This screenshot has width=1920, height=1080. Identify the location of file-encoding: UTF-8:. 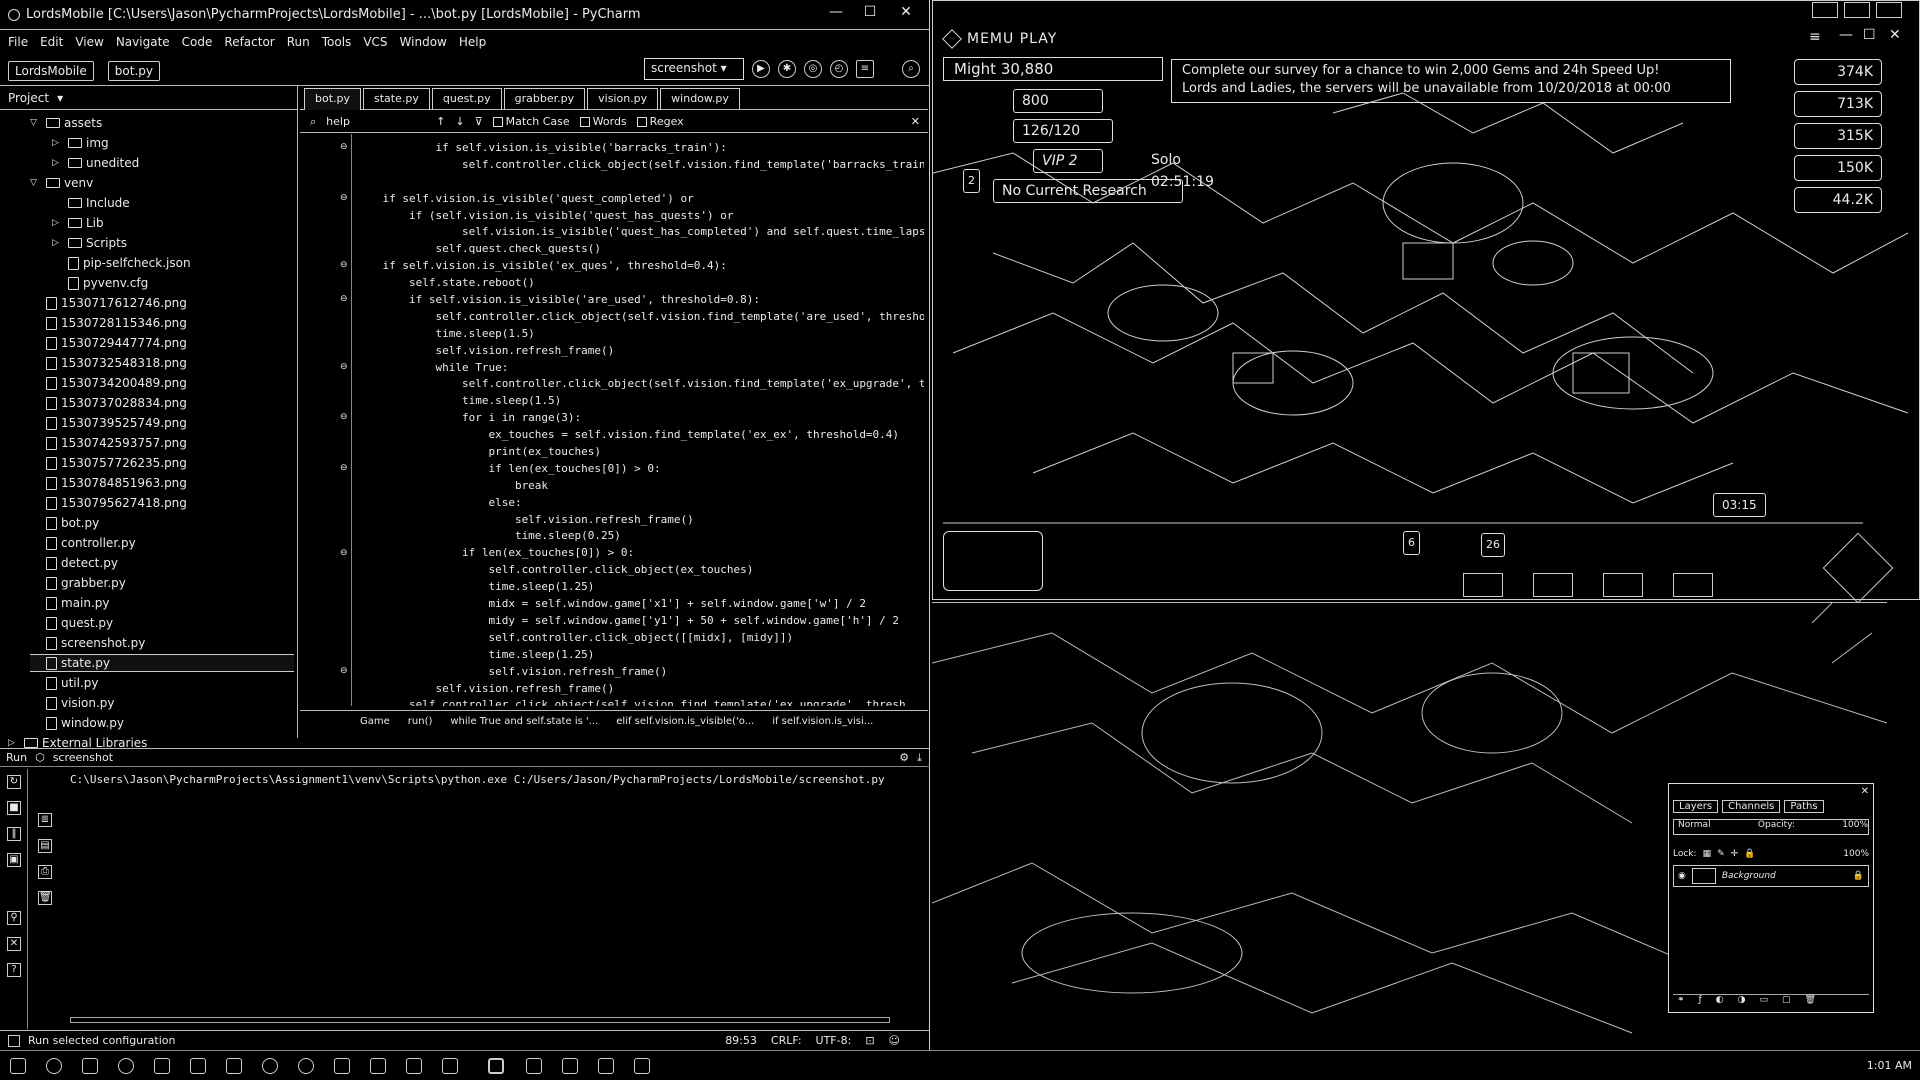
(834, 1040).